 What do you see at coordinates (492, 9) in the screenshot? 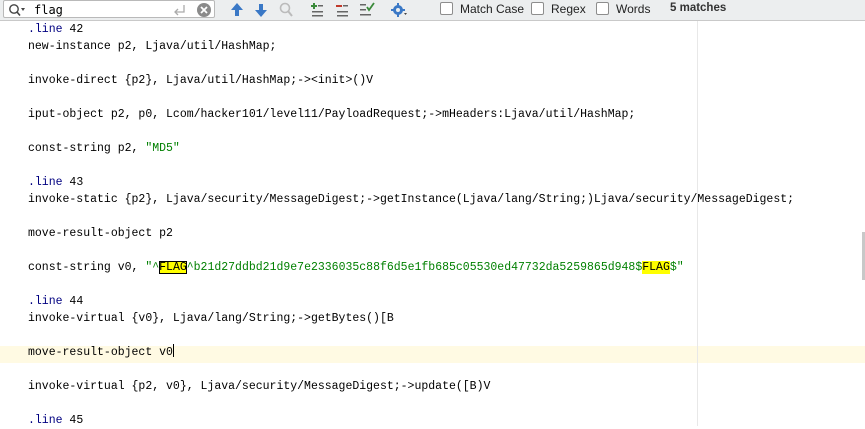
I see `match-case-label: Match Case` at bounding box center [492, 9].